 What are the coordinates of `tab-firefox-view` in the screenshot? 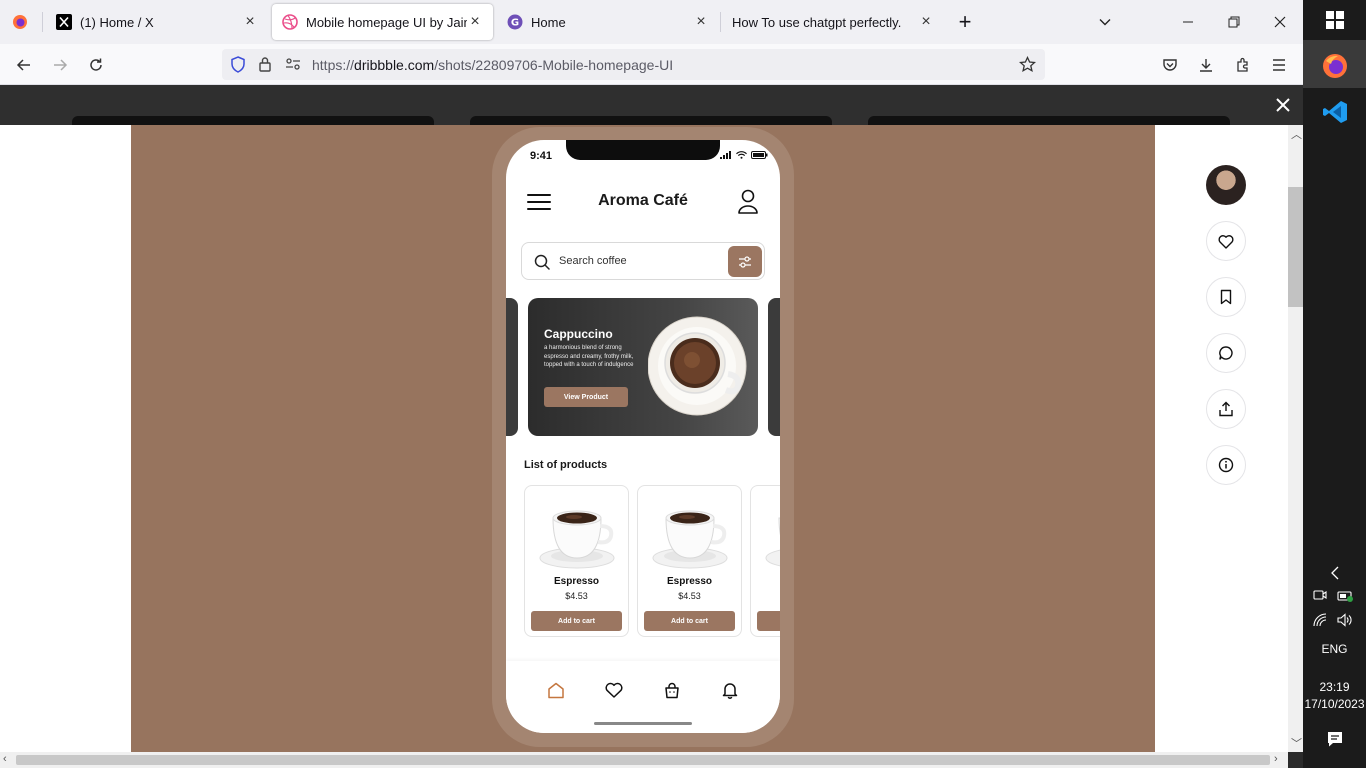 It's located at (21, 22).